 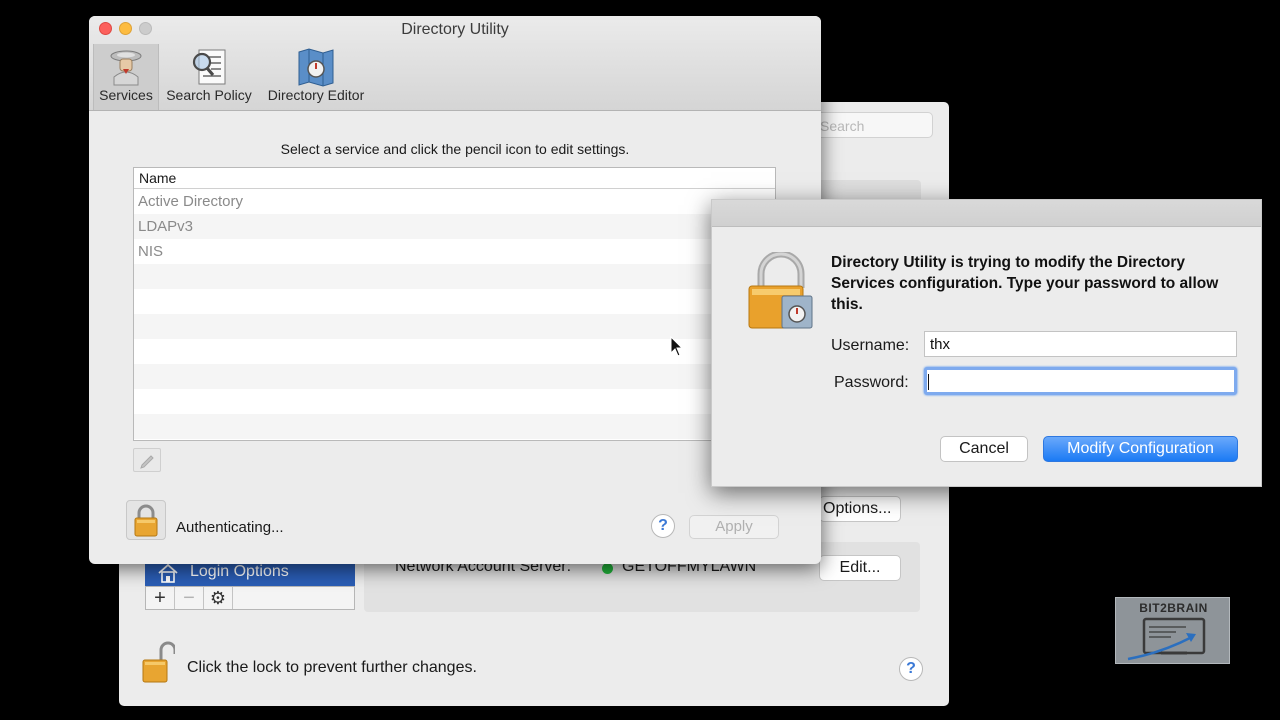 What do you see at coordinates (871, 382) in the screenshot?
I see `password-label: Password:` at bounding box center [871, 382].